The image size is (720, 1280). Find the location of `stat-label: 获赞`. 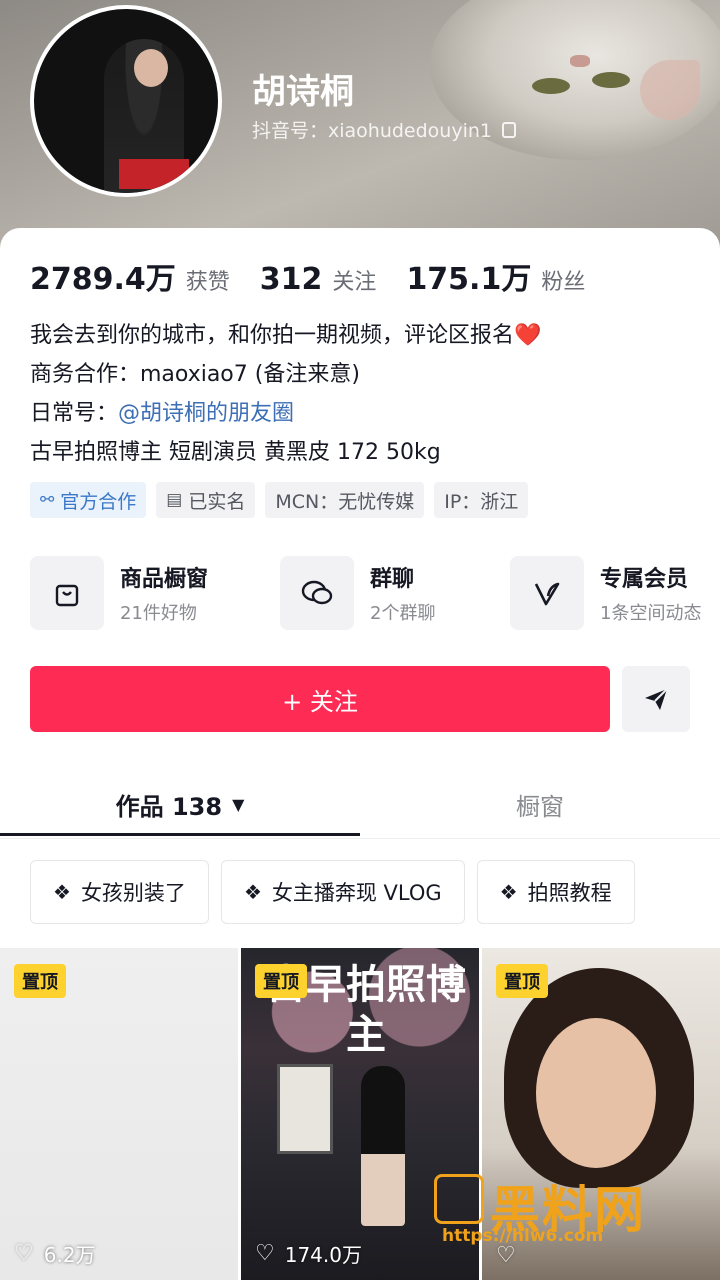

stat-label: 获赞 is located at coordinates (207, 282).